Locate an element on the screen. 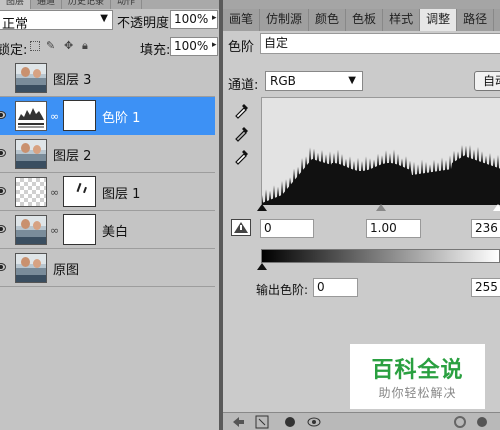 This screenshot has height=430, width=500. fill-slider-arrow-icon: ▸ is located at coordinates (214, 45).